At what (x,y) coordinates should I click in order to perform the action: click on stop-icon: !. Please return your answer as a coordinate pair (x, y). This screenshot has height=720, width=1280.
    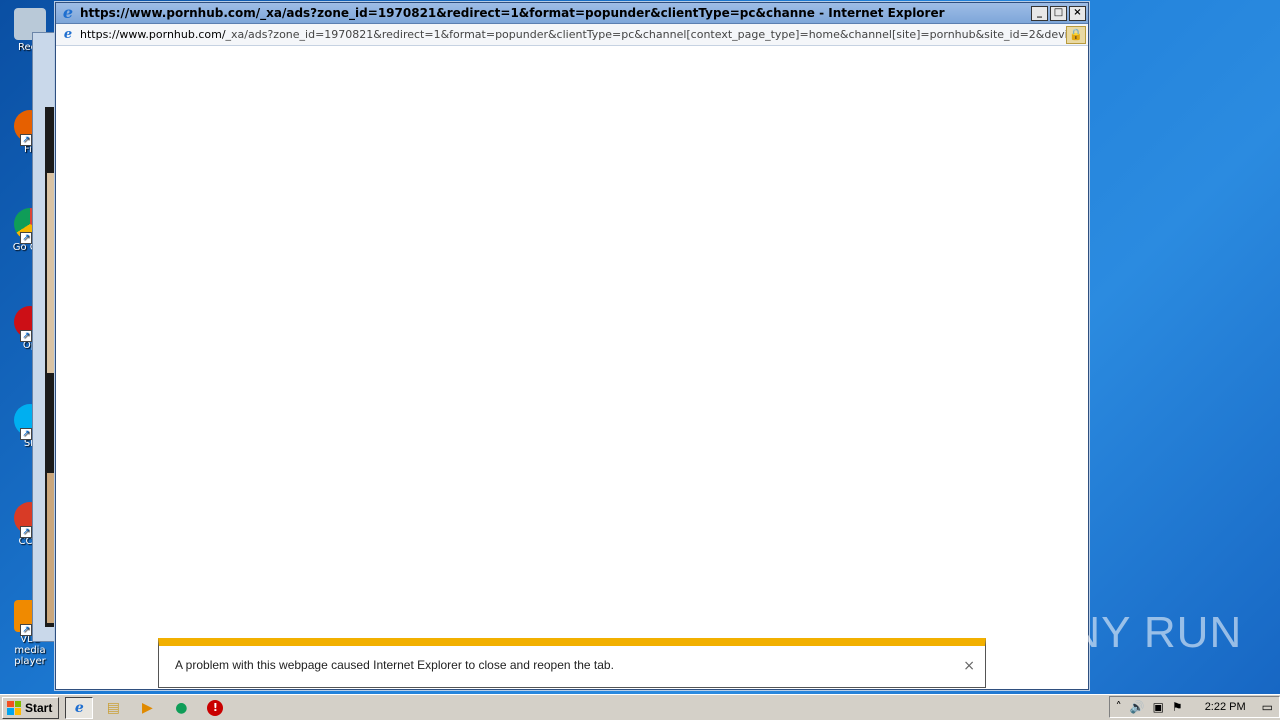
    Looking at the image, I should click on (215, 707).